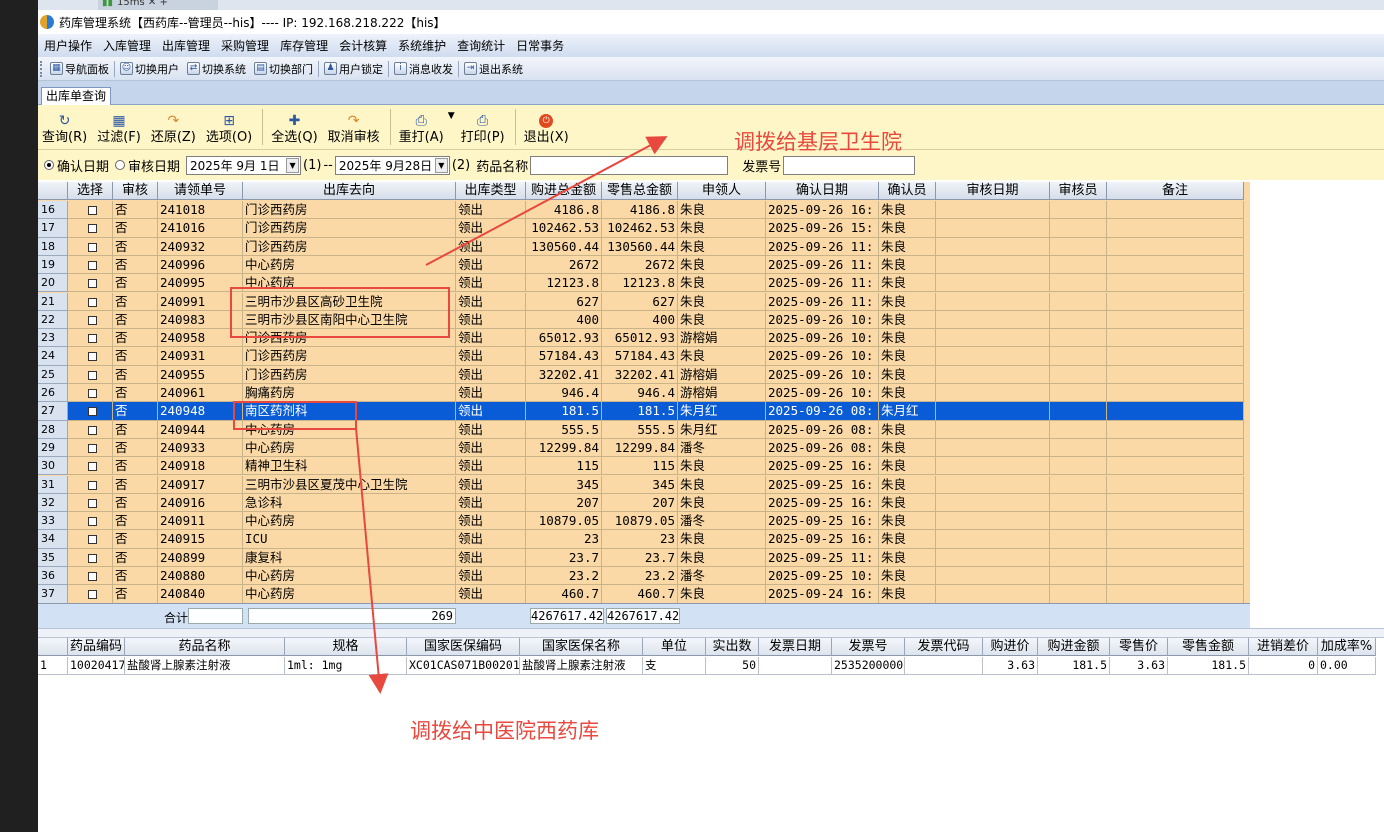 Image resolution: width=1384 pixels, height=832 pixels. I want to click on select-header: 选择, so click(90, 191).